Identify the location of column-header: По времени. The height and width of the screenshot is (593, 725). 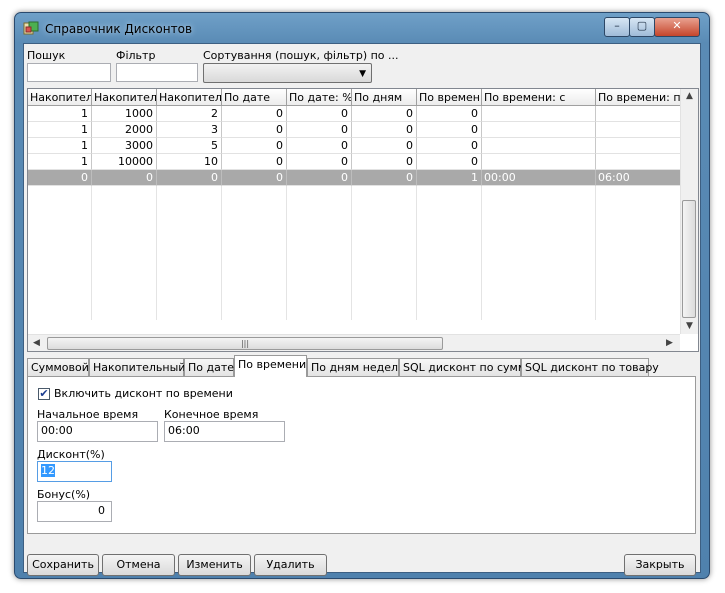
(449, 97).